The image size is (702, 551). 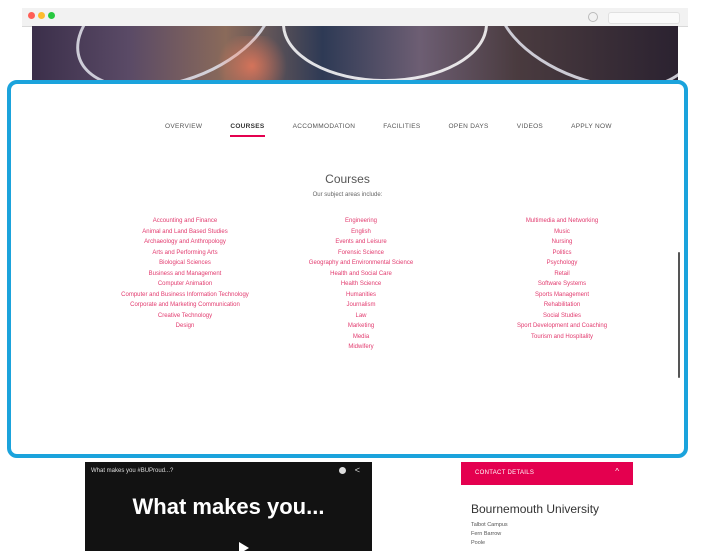 I want to click on course-link: Corporate and Marketing Communication, so click(x=185, y=305).